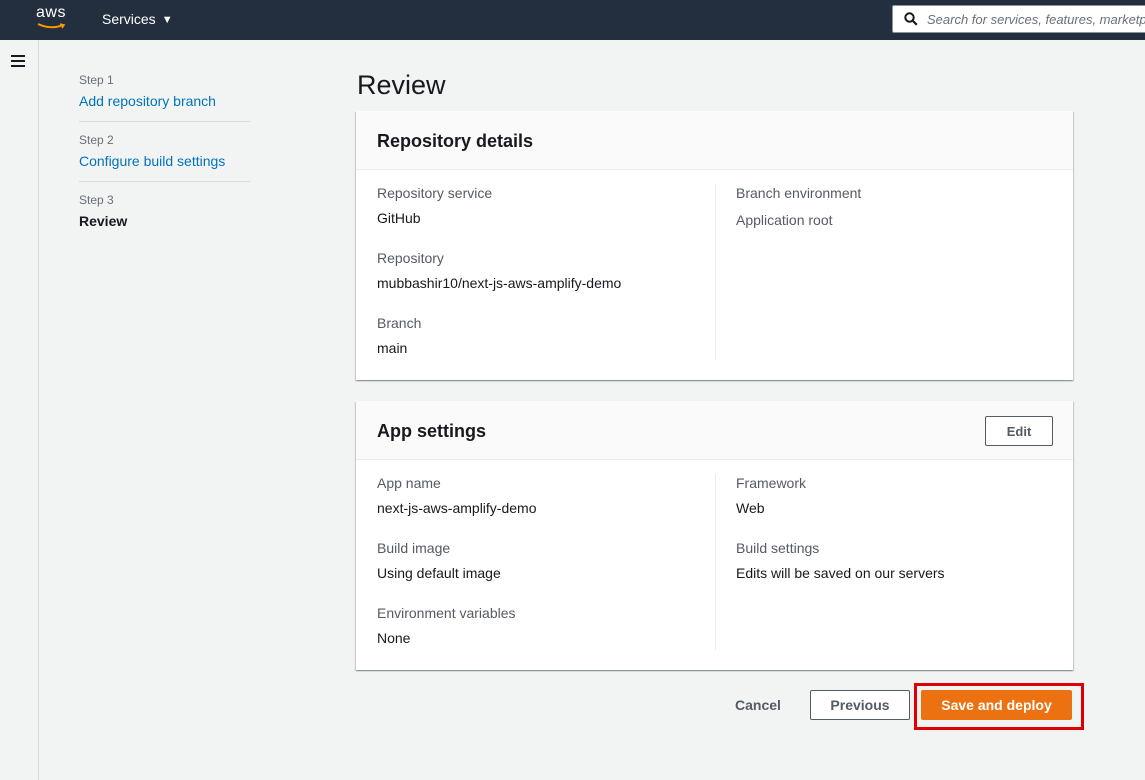 This screenshot has height=780, width=1145. Describe the element at coordinates (455, 141) in the screenshot. I see `panel-title: Repository details` at that location.